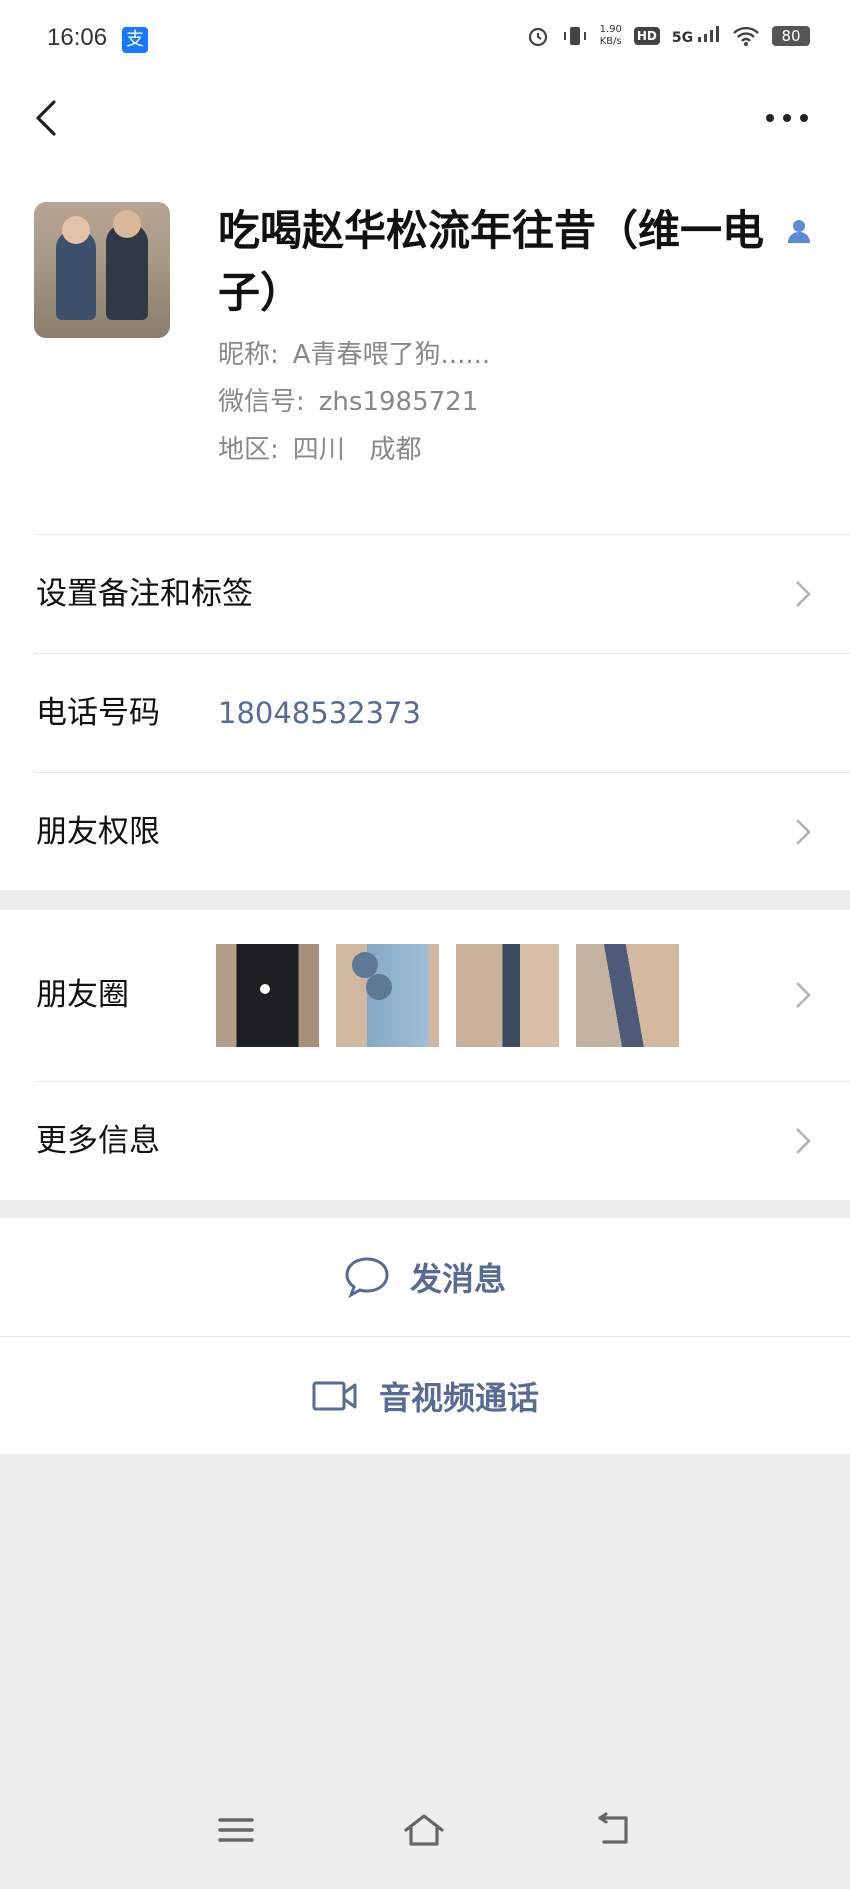 The image size is (850, 1889). What do you see at coordinates (610, 29) in the screenshot?
I see `net-speed-value: 1.90` at bounding box center [610, 29].